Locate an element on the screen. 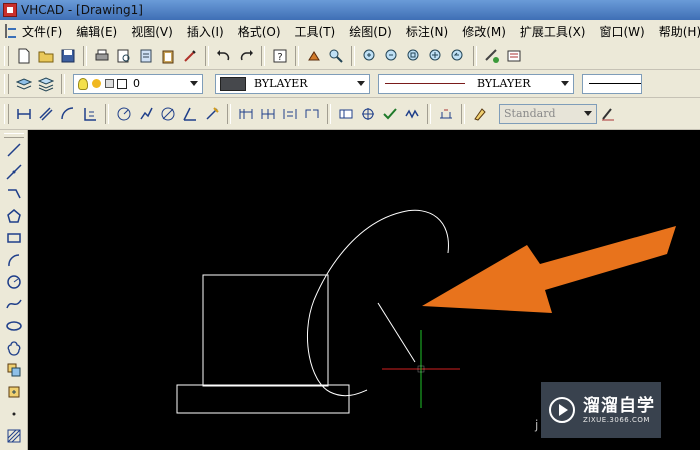 The width and height of the screenshot is (700, 450). undo-icon is located at coordinates (224, 56).